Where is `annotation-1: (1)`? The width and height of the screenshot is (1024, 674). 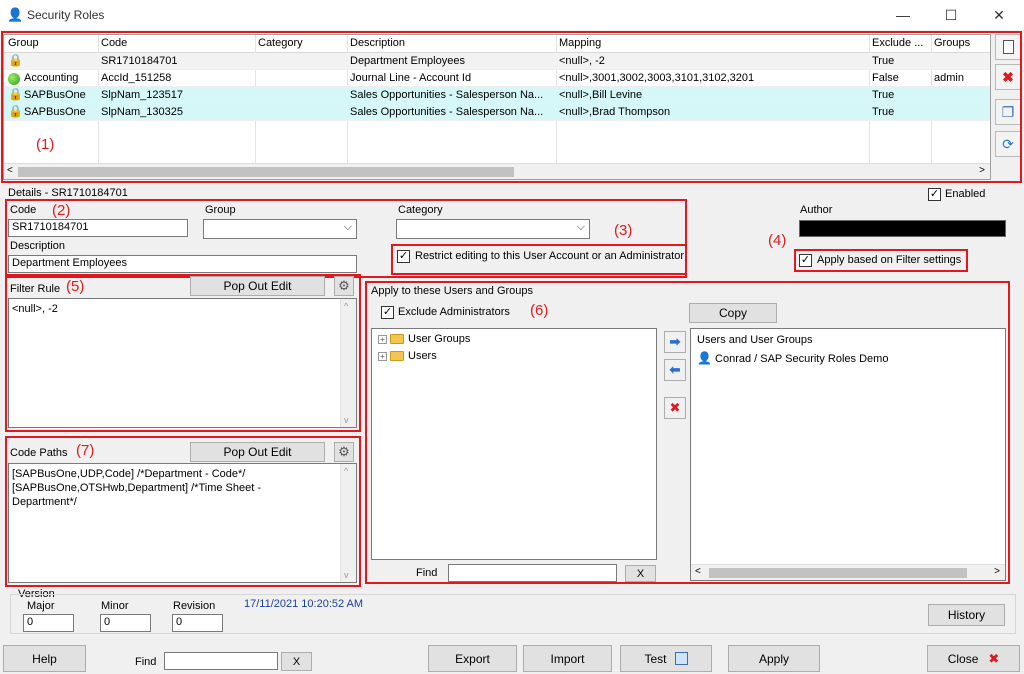
annotation-1: (1) is located at coordinates (45, 144).